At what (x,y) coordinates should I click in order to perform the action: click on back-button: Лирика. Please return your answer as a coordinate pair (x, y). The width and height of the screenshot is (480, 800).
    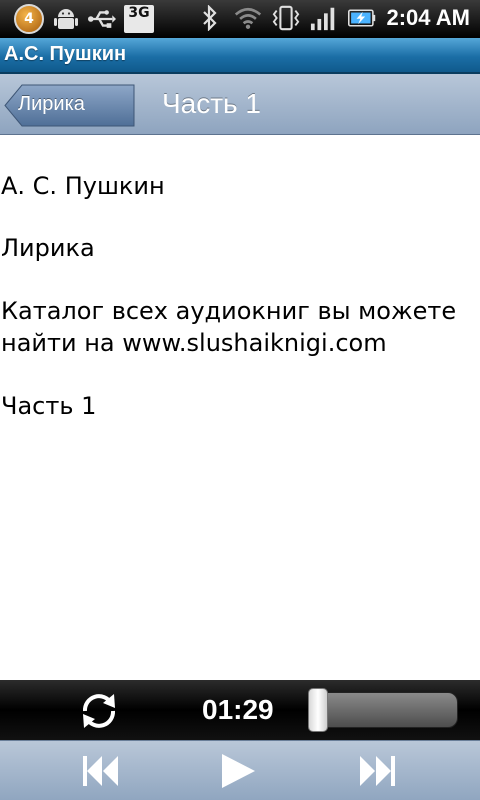
    Looking at the image, I should click on (69, 105).